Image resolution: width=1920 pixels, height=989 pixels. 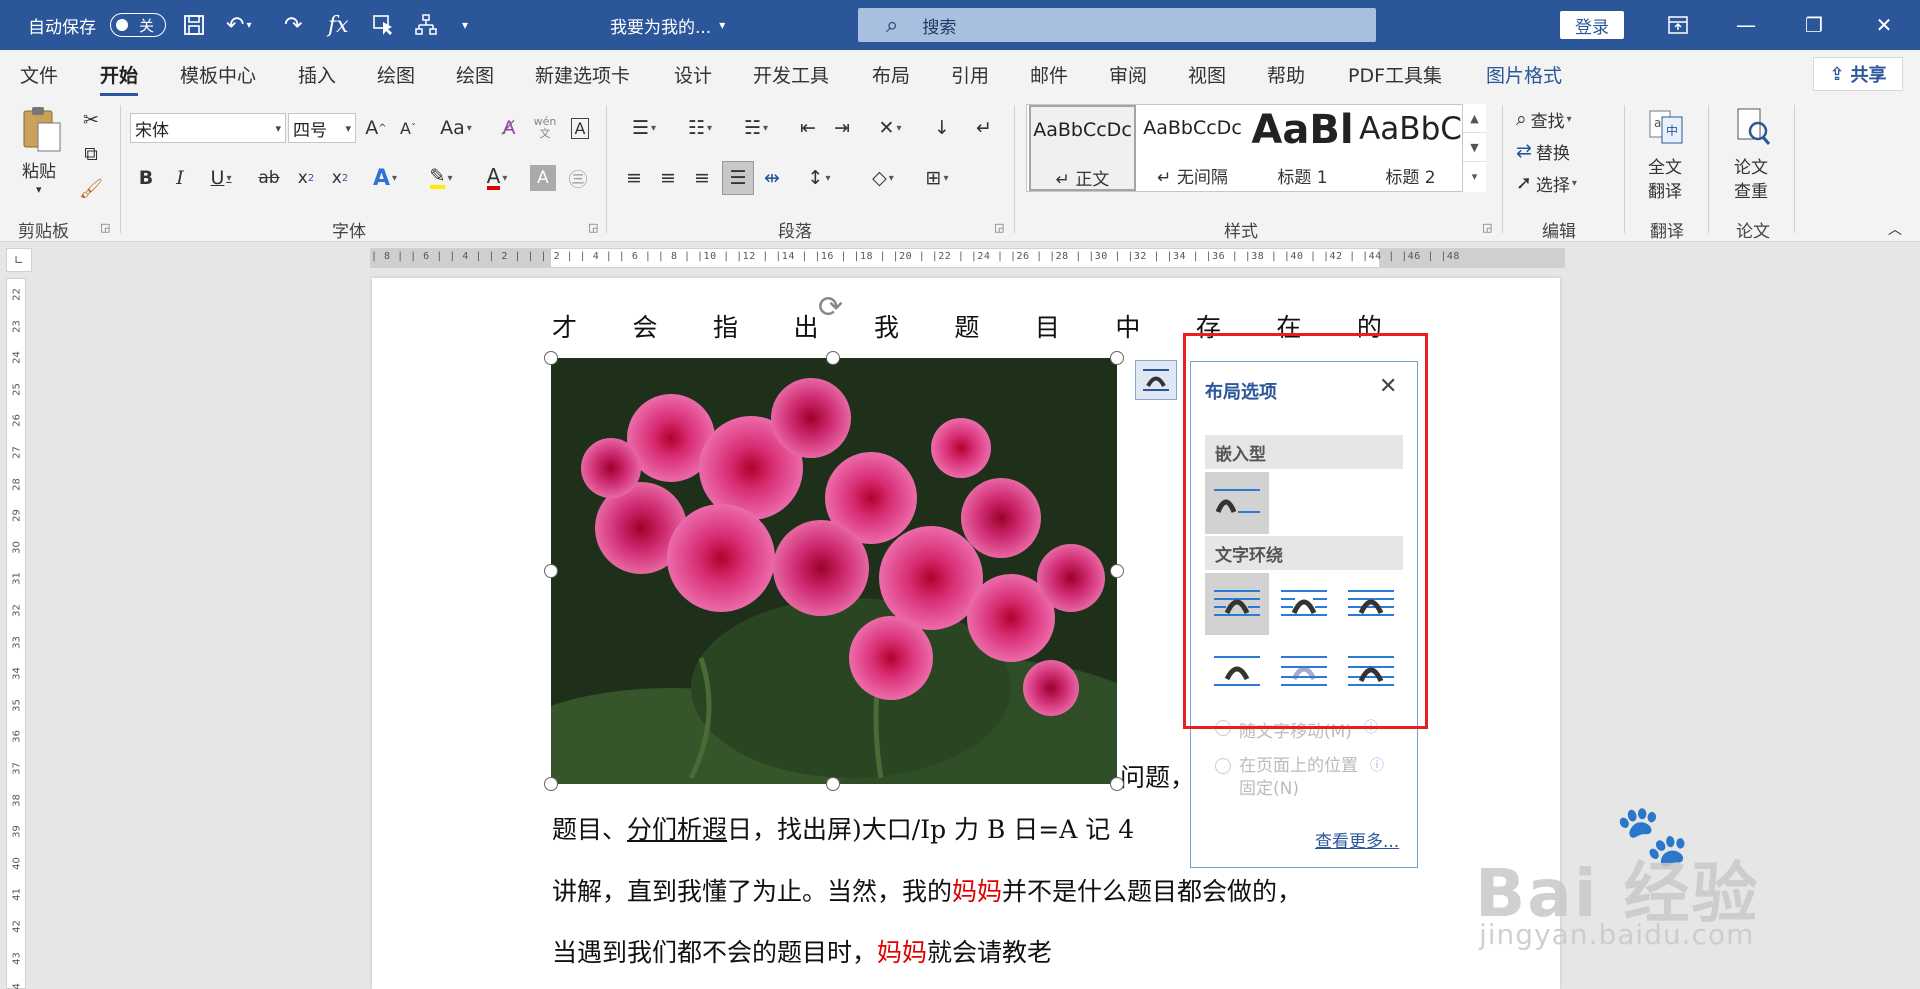 I want to click on line-spacing-icon: ↕ ▾, so click(x=819, y=178).